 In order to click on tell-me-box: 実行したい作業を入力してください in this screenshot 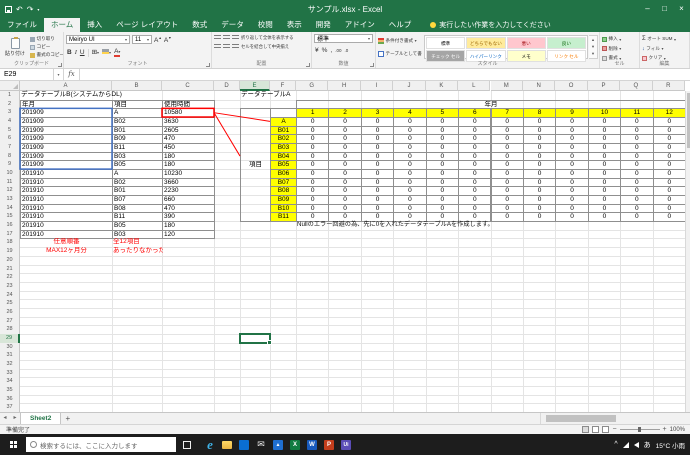, I will do `click(490, 25)`.